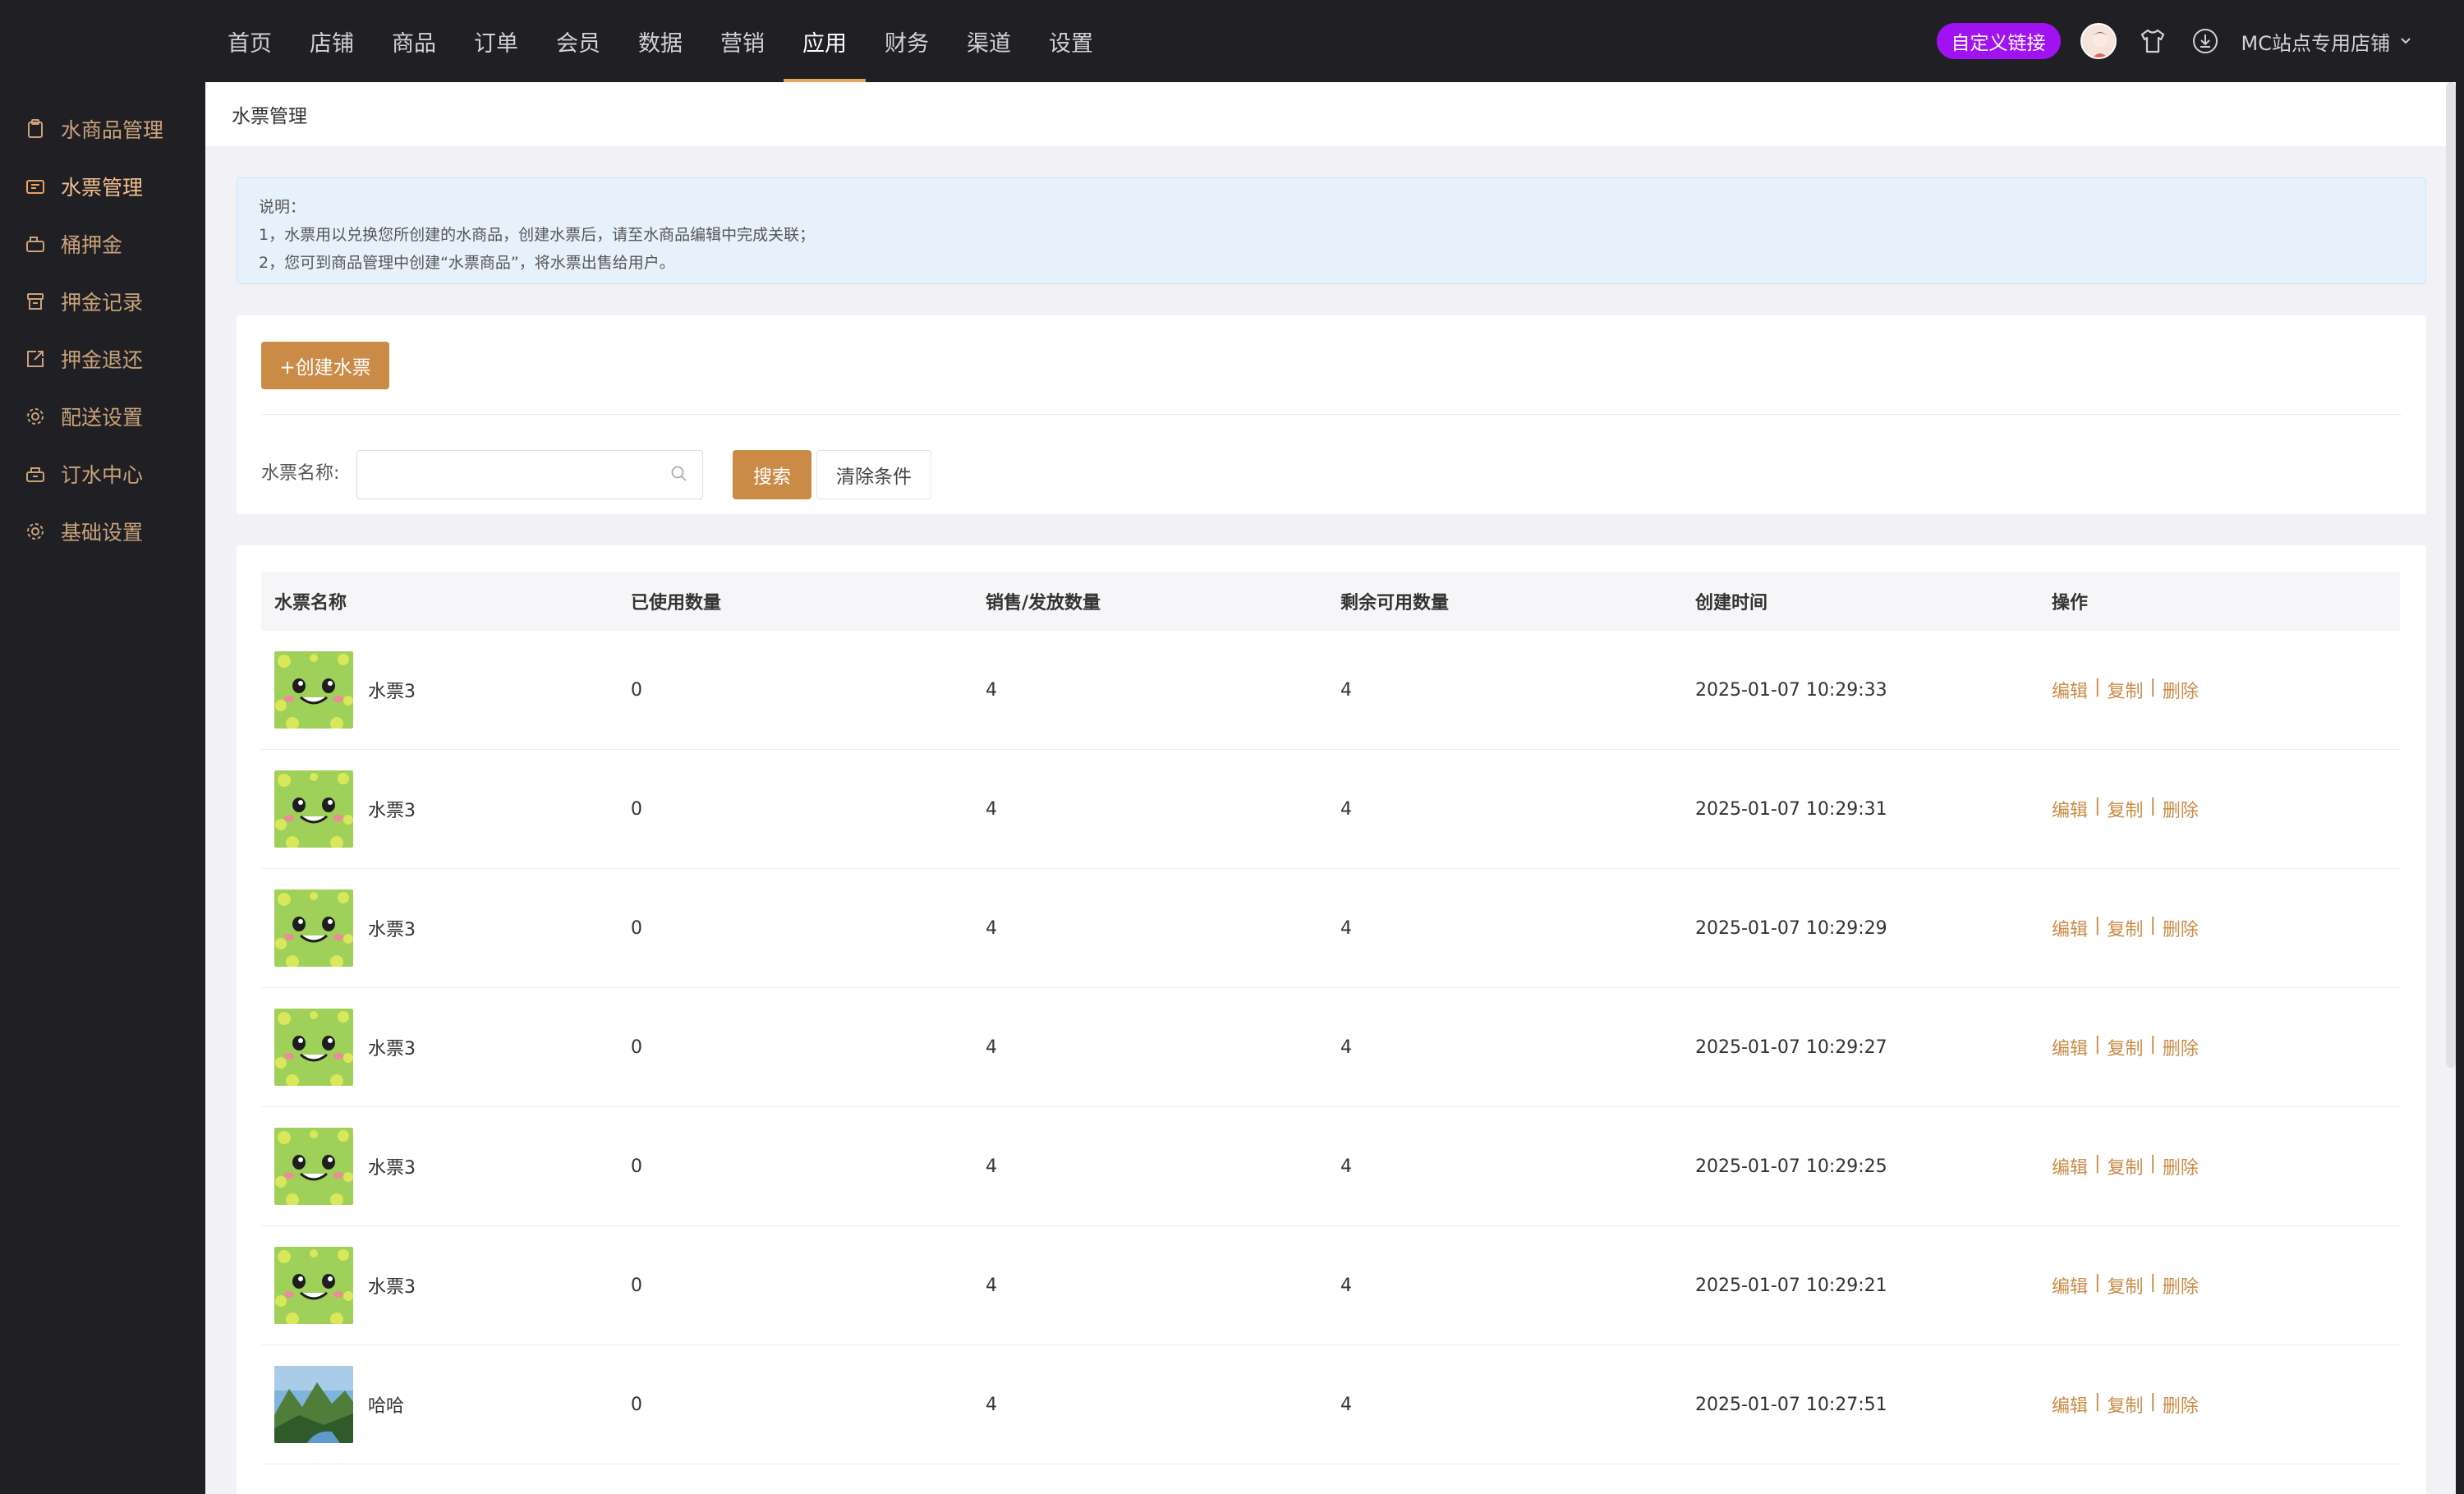 Image resolution: width=2464 pixels, height=1494 pixels. Describe the element at coordinates (102, 186) in the screenshot. I see `sidebar-item-water-ticket: 水票管理` at that location.